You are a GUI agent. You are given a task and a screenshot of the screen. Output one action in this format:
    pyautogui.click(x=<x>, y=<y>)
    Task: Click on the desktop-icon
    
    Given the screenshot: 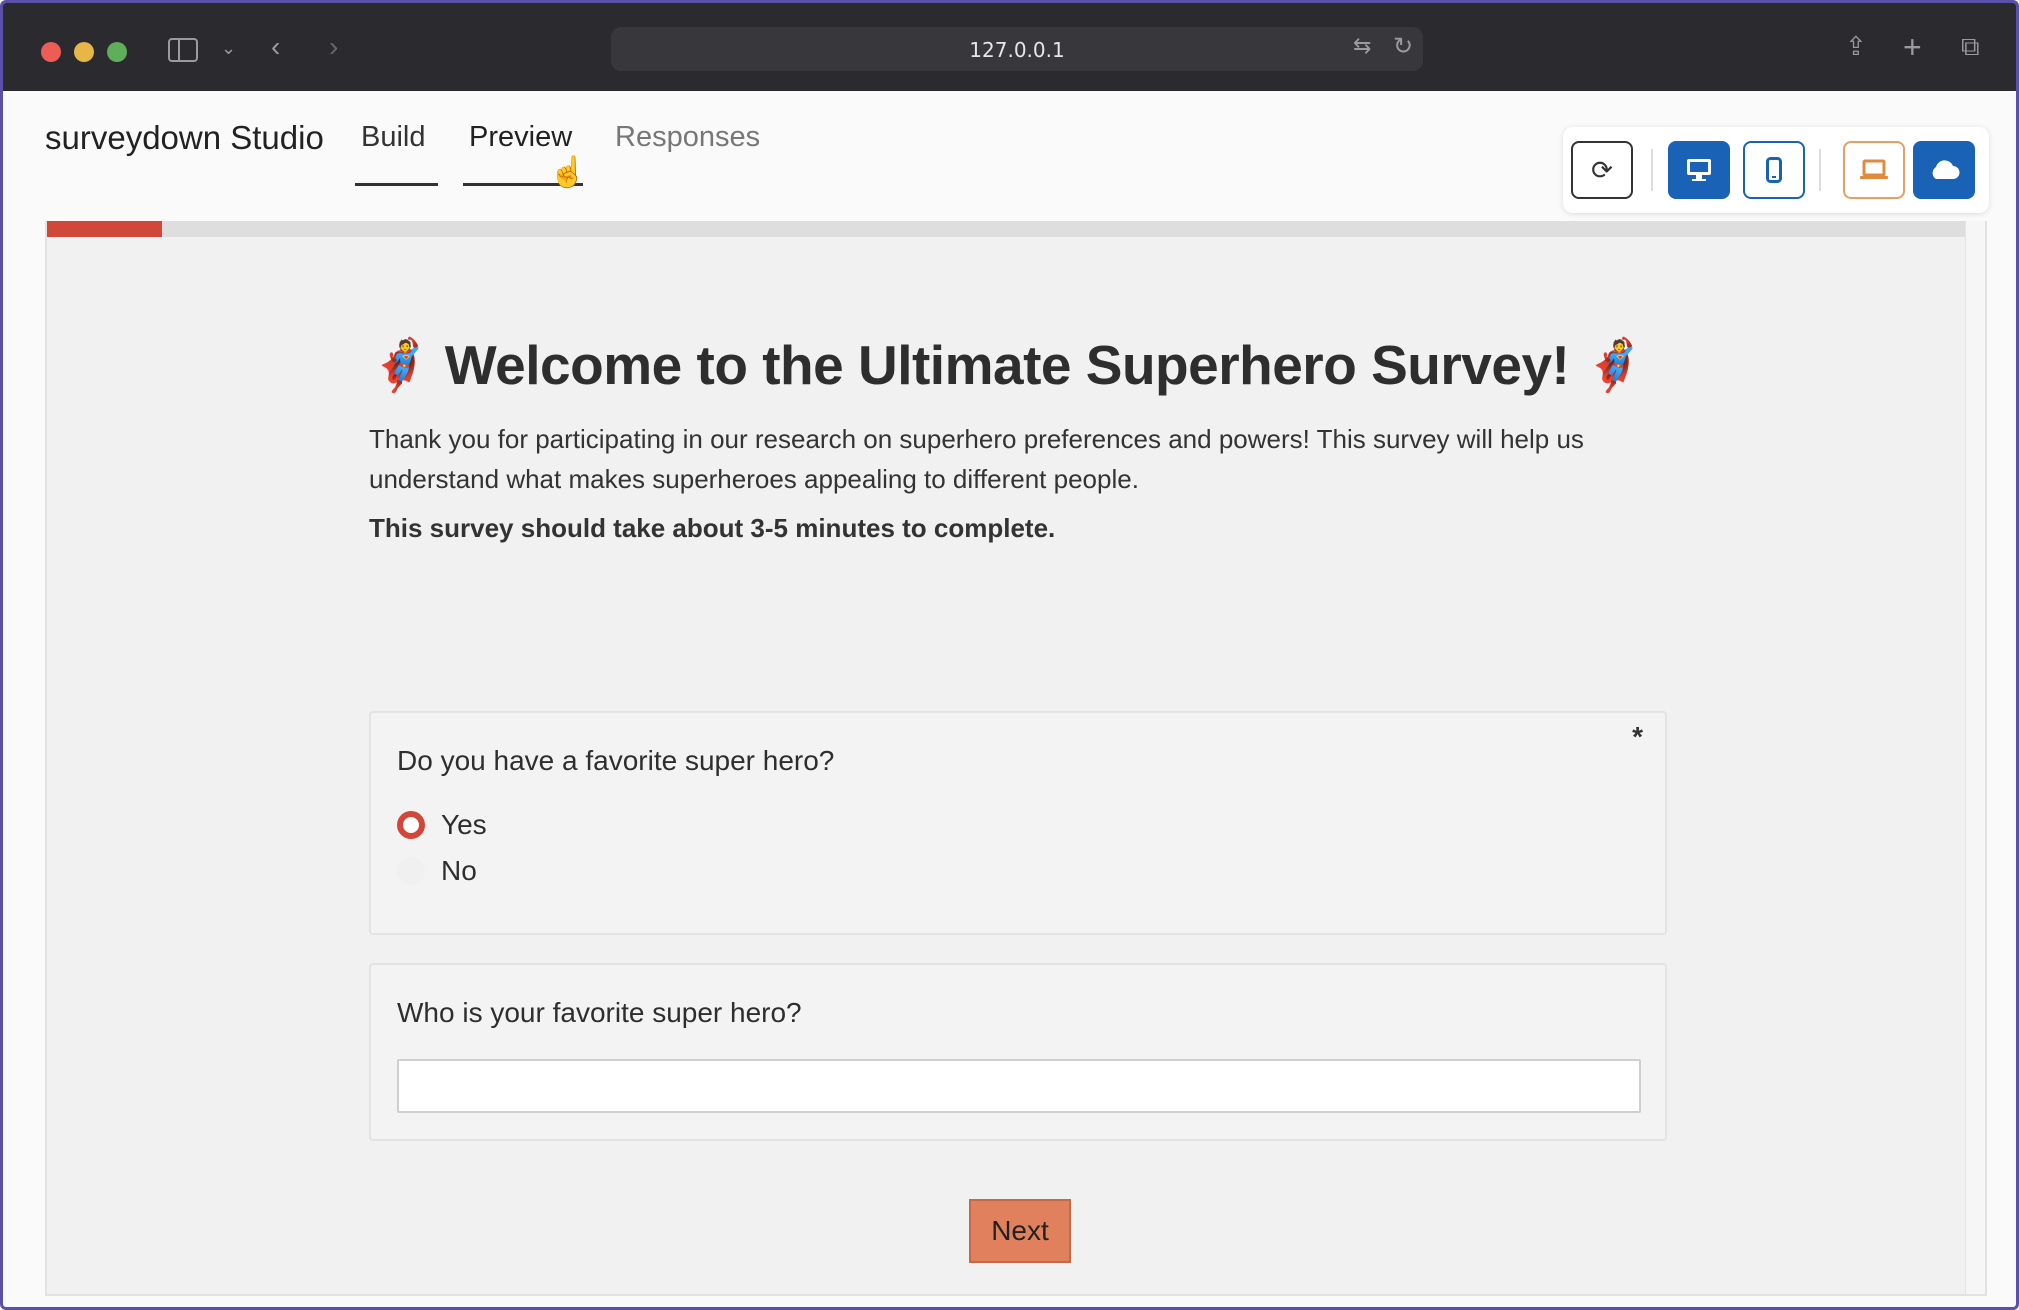 What is the action you would take?
    pyautogui.click(x=1699, y=170)
    